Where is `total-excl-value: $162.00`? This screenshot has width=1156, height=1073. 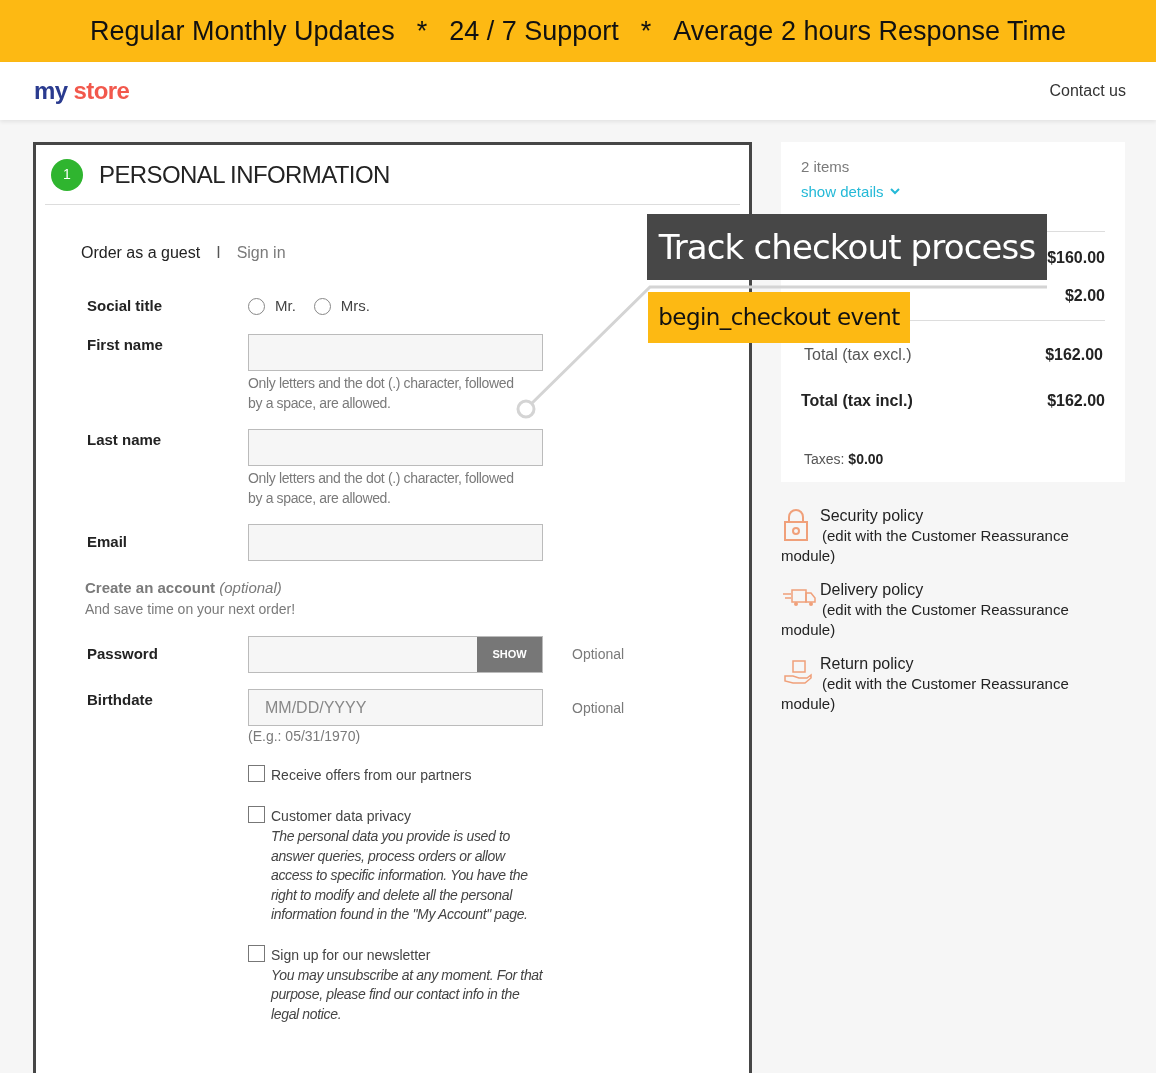 total-excl-value: $162.00 is located at coordinates (1074, 354).